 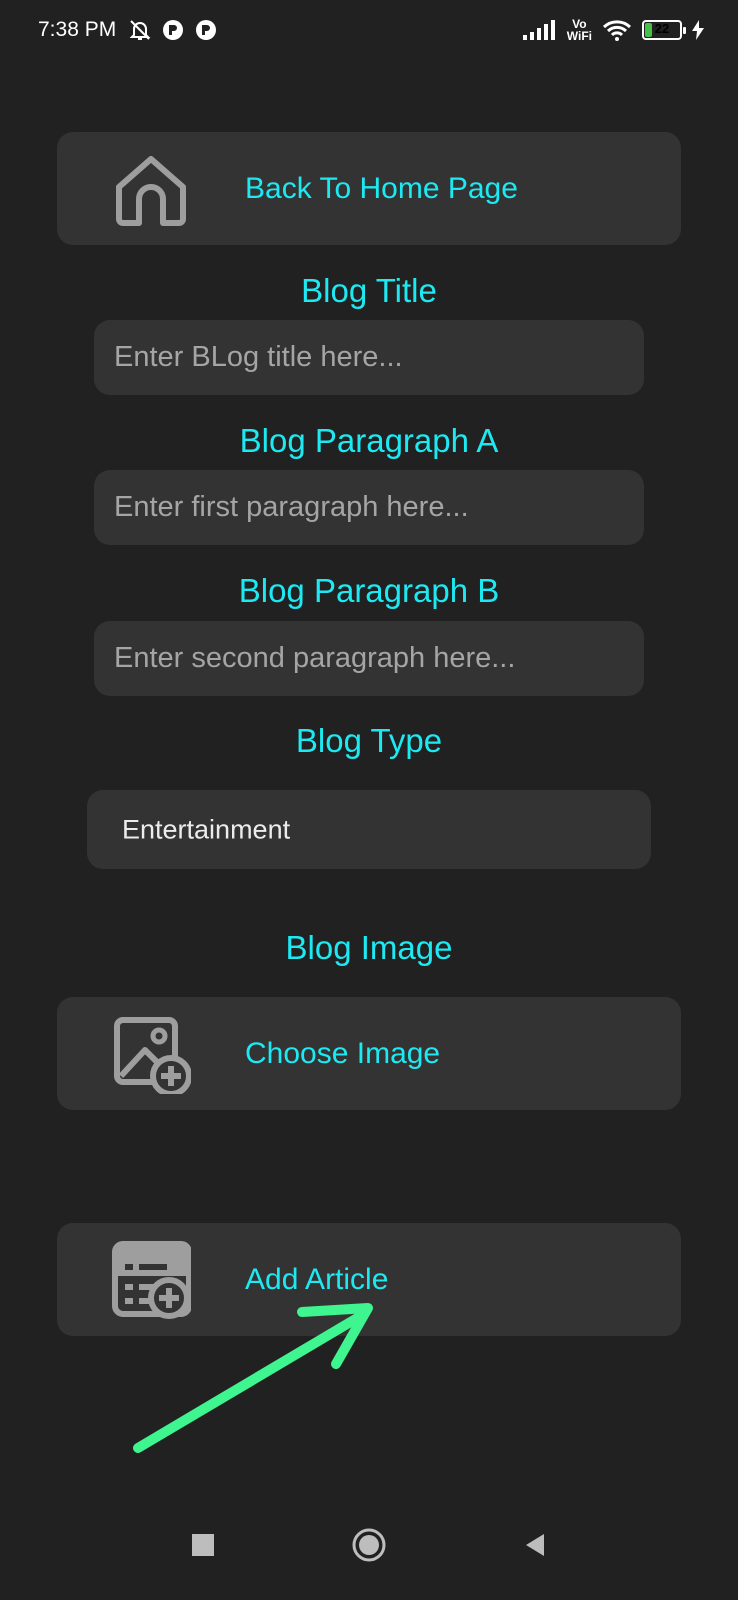 What do you see at coordinates (151, 190) in the screenshot?
I see `home-icon` at bounding box center [151, 190].